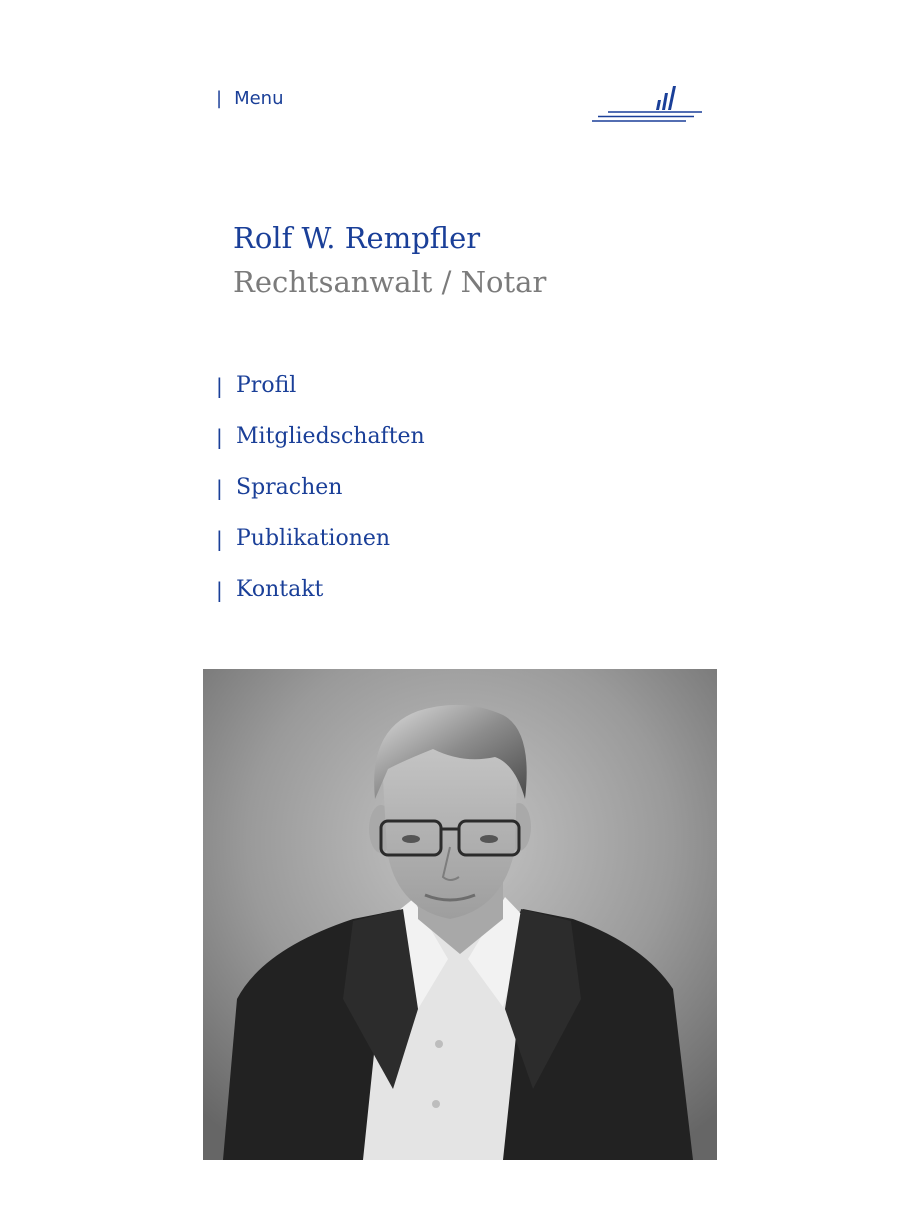 The image size is (920, 1220). I want to click on firm-logo-icon, so click(647, 105).